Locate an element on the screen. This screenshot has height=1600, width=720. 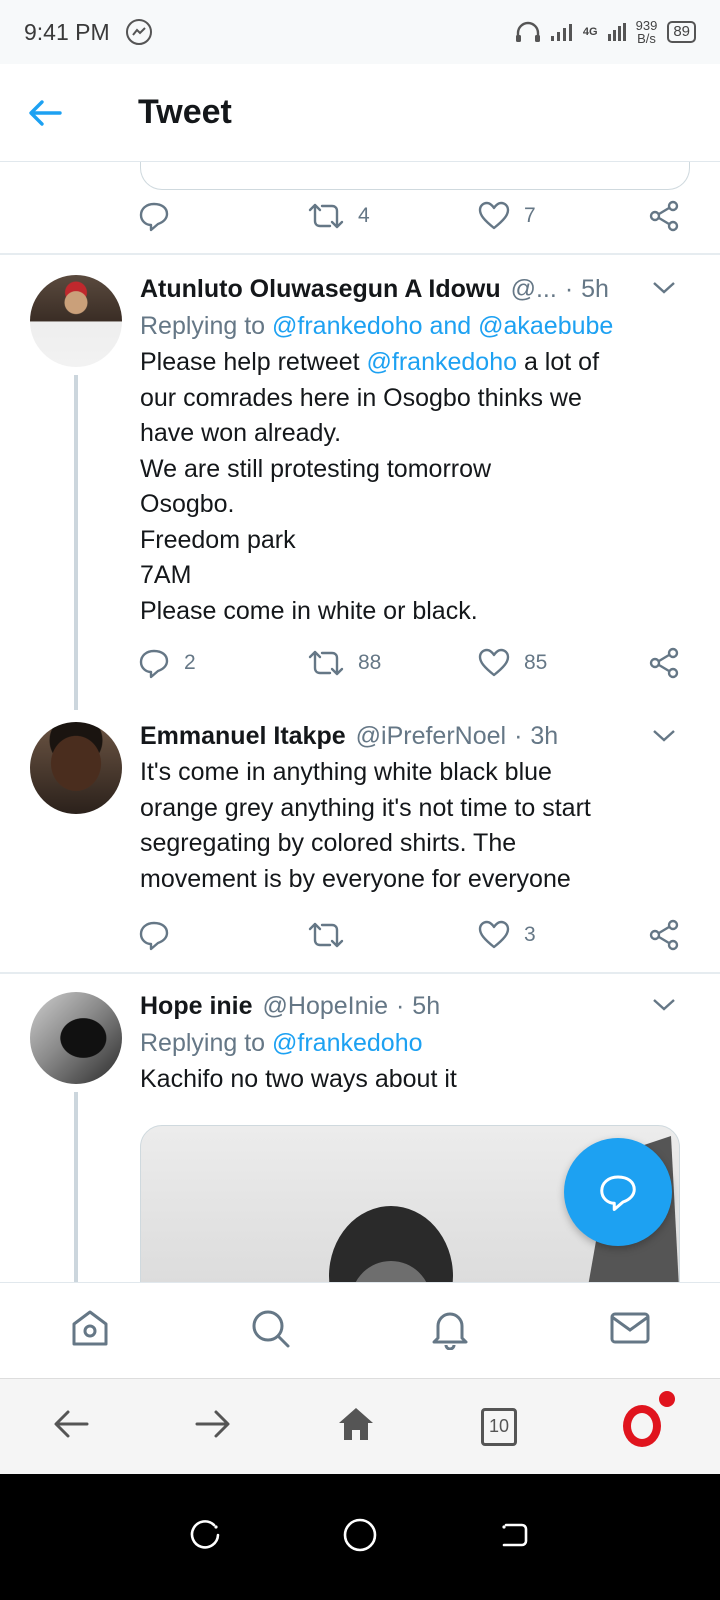
recent-apps-button is located at coordinates (206, 1537).